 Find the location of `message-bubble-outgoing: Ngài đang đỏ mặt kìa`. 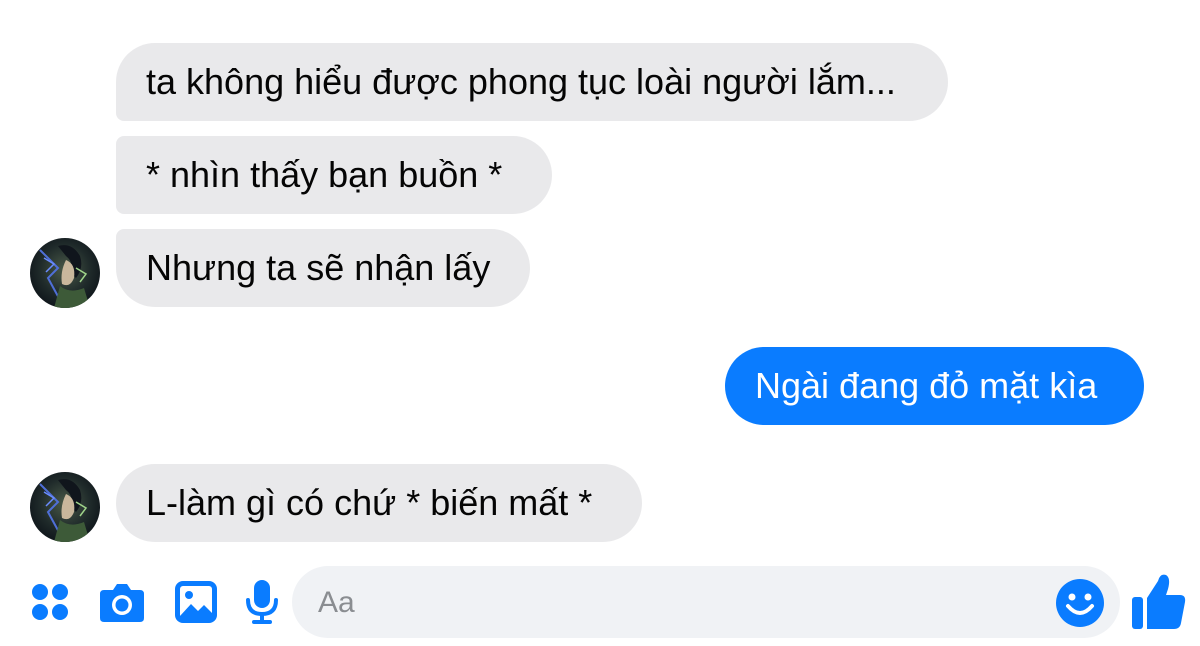

message-bubble-outgoing: Ngài đang đỏ mặt kìa is located at coordinates (934, 386).